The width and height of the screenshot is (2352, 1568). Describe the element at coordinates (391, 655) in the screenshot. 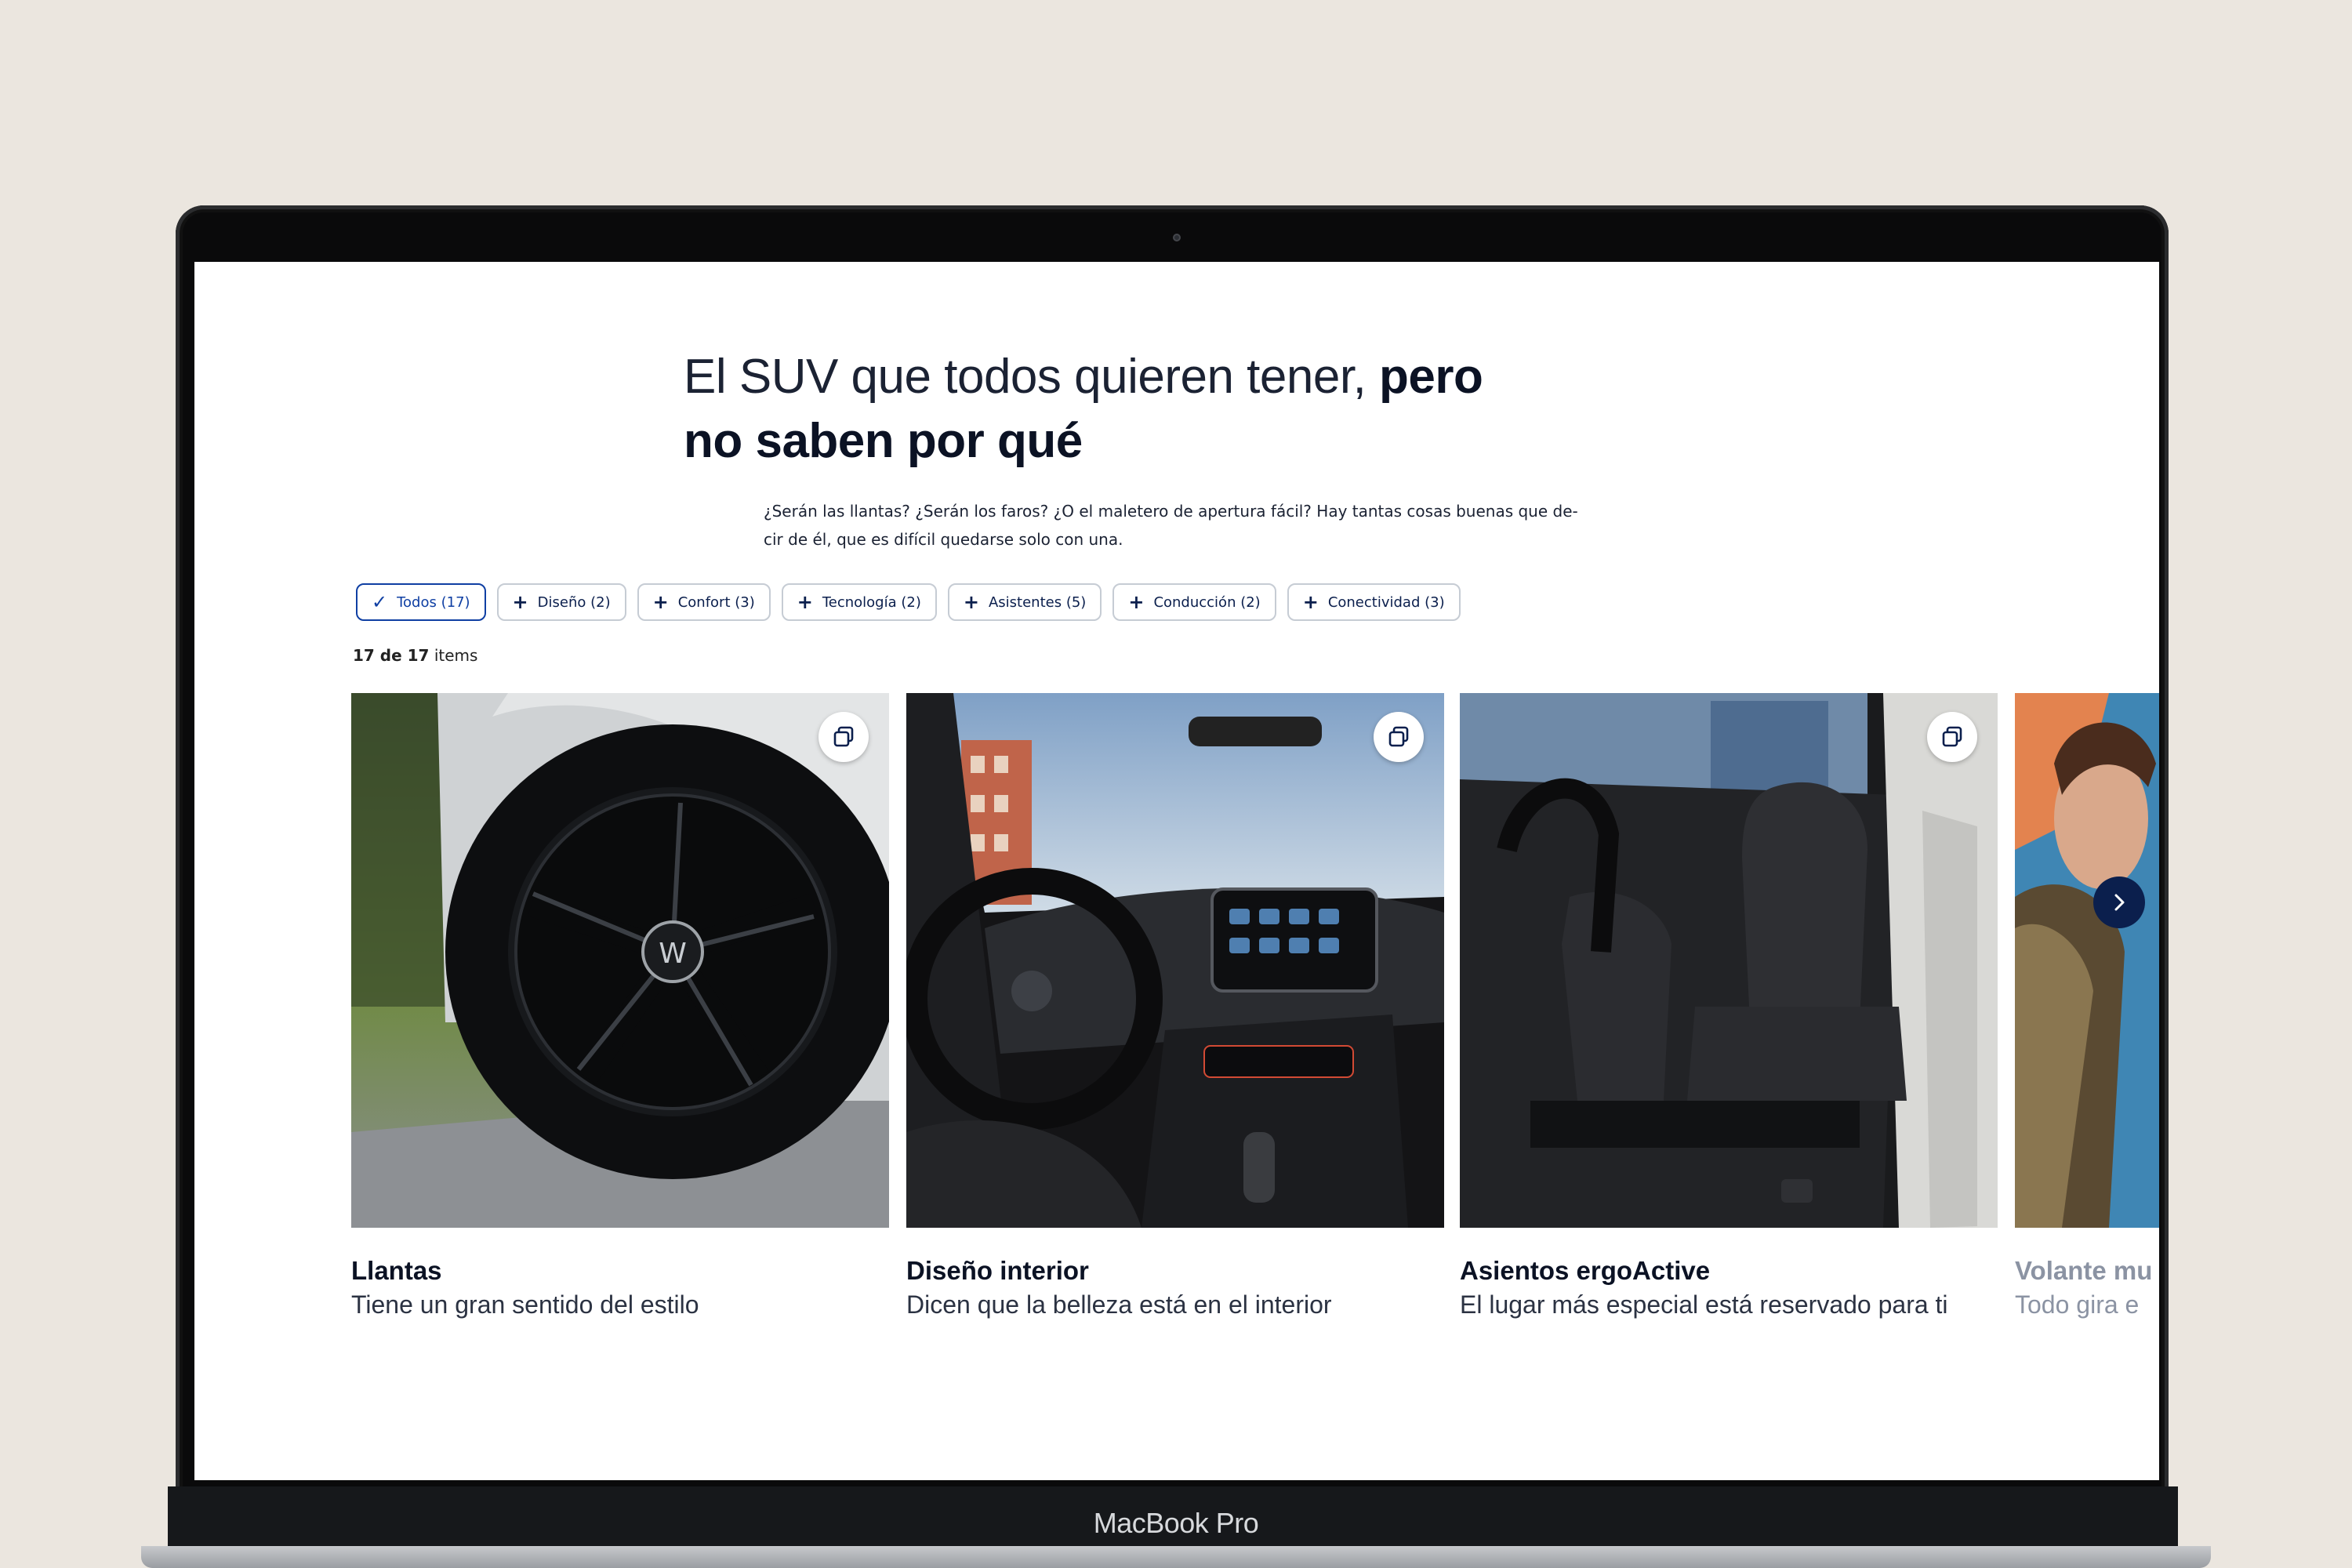

I see `results-shown: 17 de 17` at that location.